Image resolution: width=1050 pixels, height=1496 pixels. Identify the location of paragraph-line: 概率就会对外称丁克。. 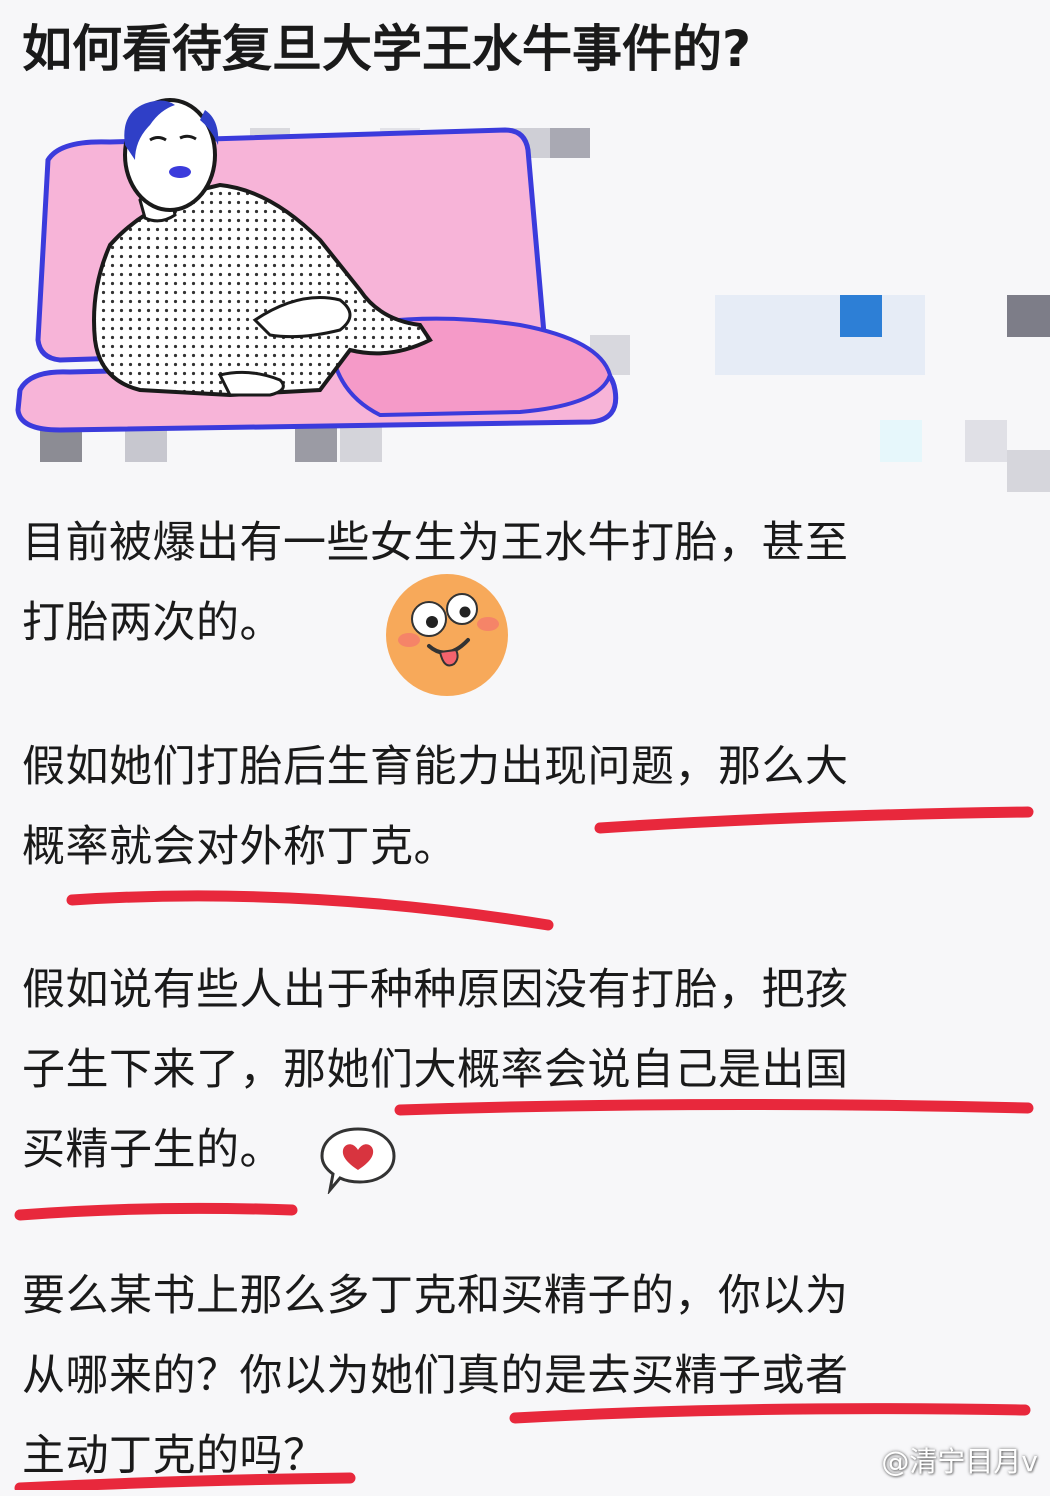
(239, 847).